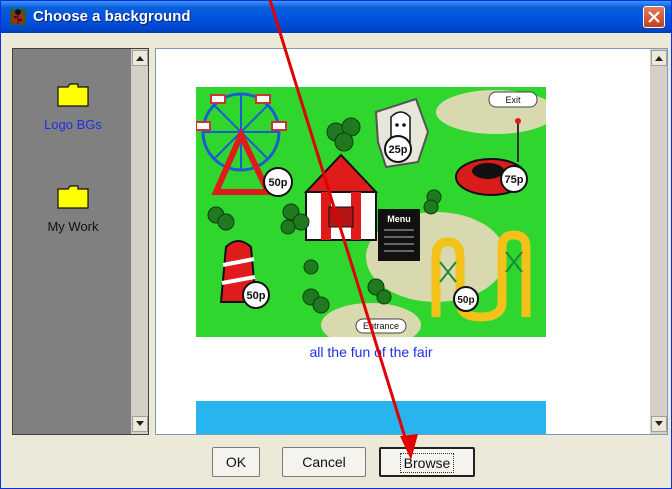 Image resolution: width=672 pixels, height=489 pixels. What do you see at coordinates (18, 17) in the screenshot?
I see `ladybug-icon` at bounding box center [18, 17].